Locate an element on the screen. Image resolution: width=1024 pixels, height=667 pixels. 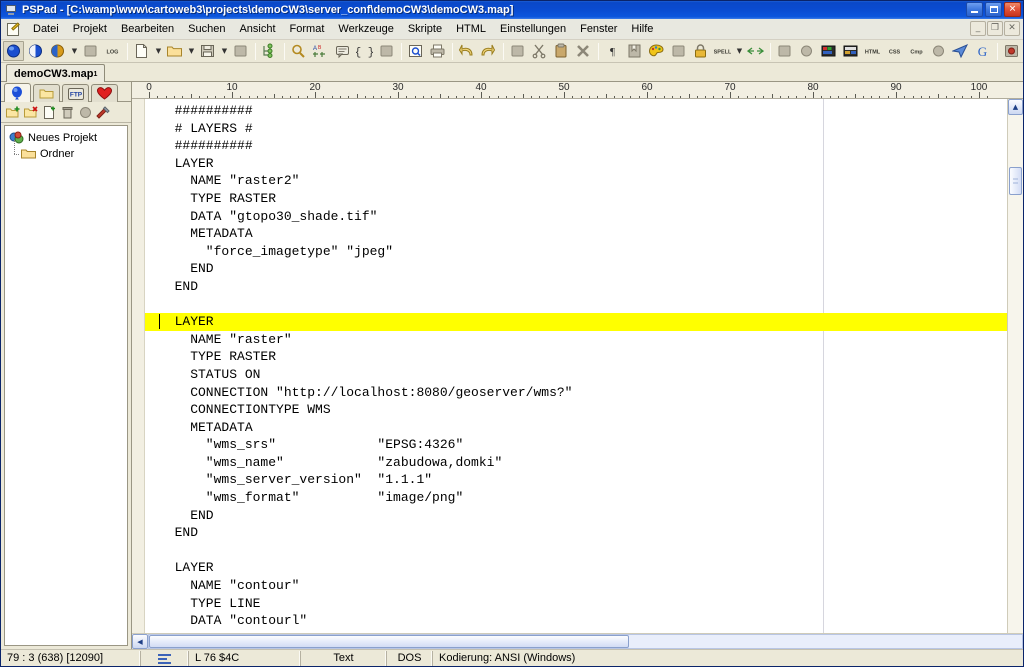
paste-icon is located at coordinates (561, 51).